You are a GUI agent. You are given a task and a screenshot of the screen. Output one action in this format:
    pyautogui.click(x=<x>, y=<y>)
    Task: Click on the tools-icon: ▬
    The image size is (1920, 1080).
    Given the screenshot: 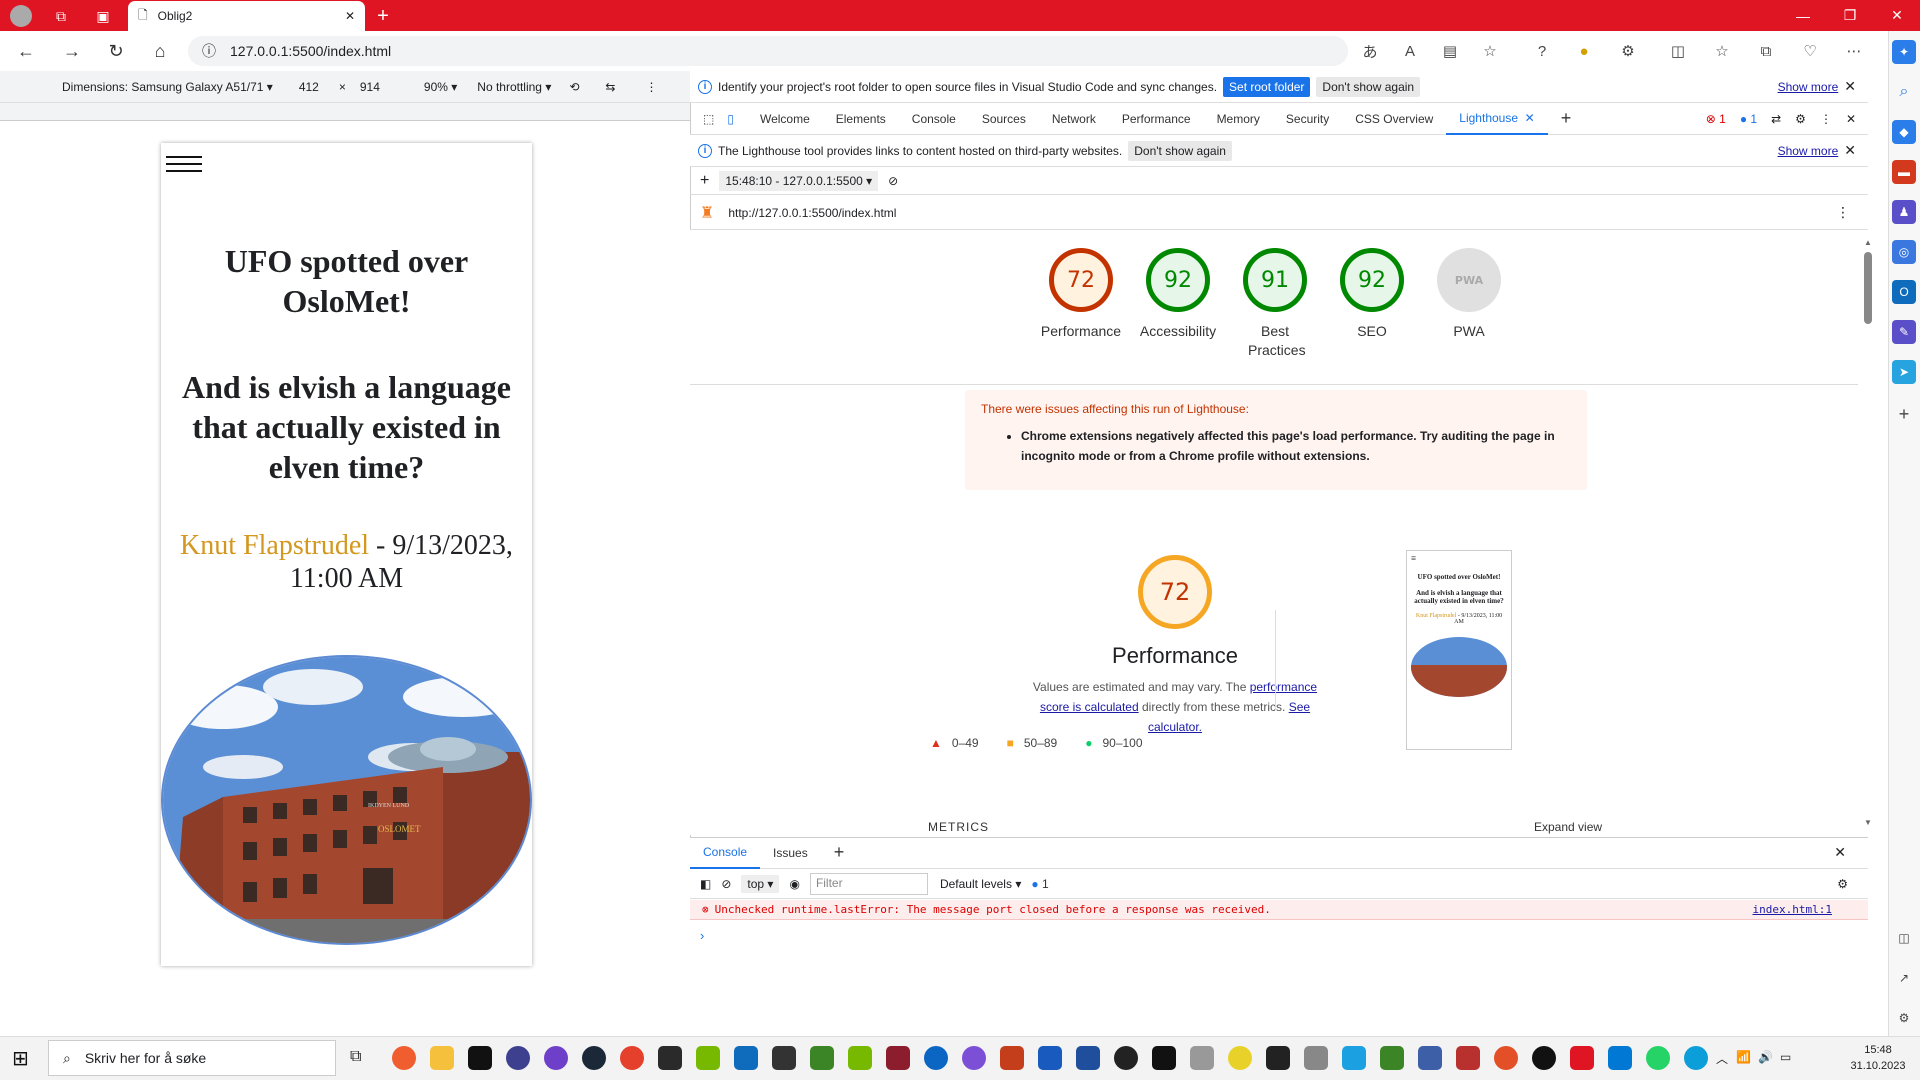 What is the action you would take?
    pyautogui.click(x=1904, y=172)
    